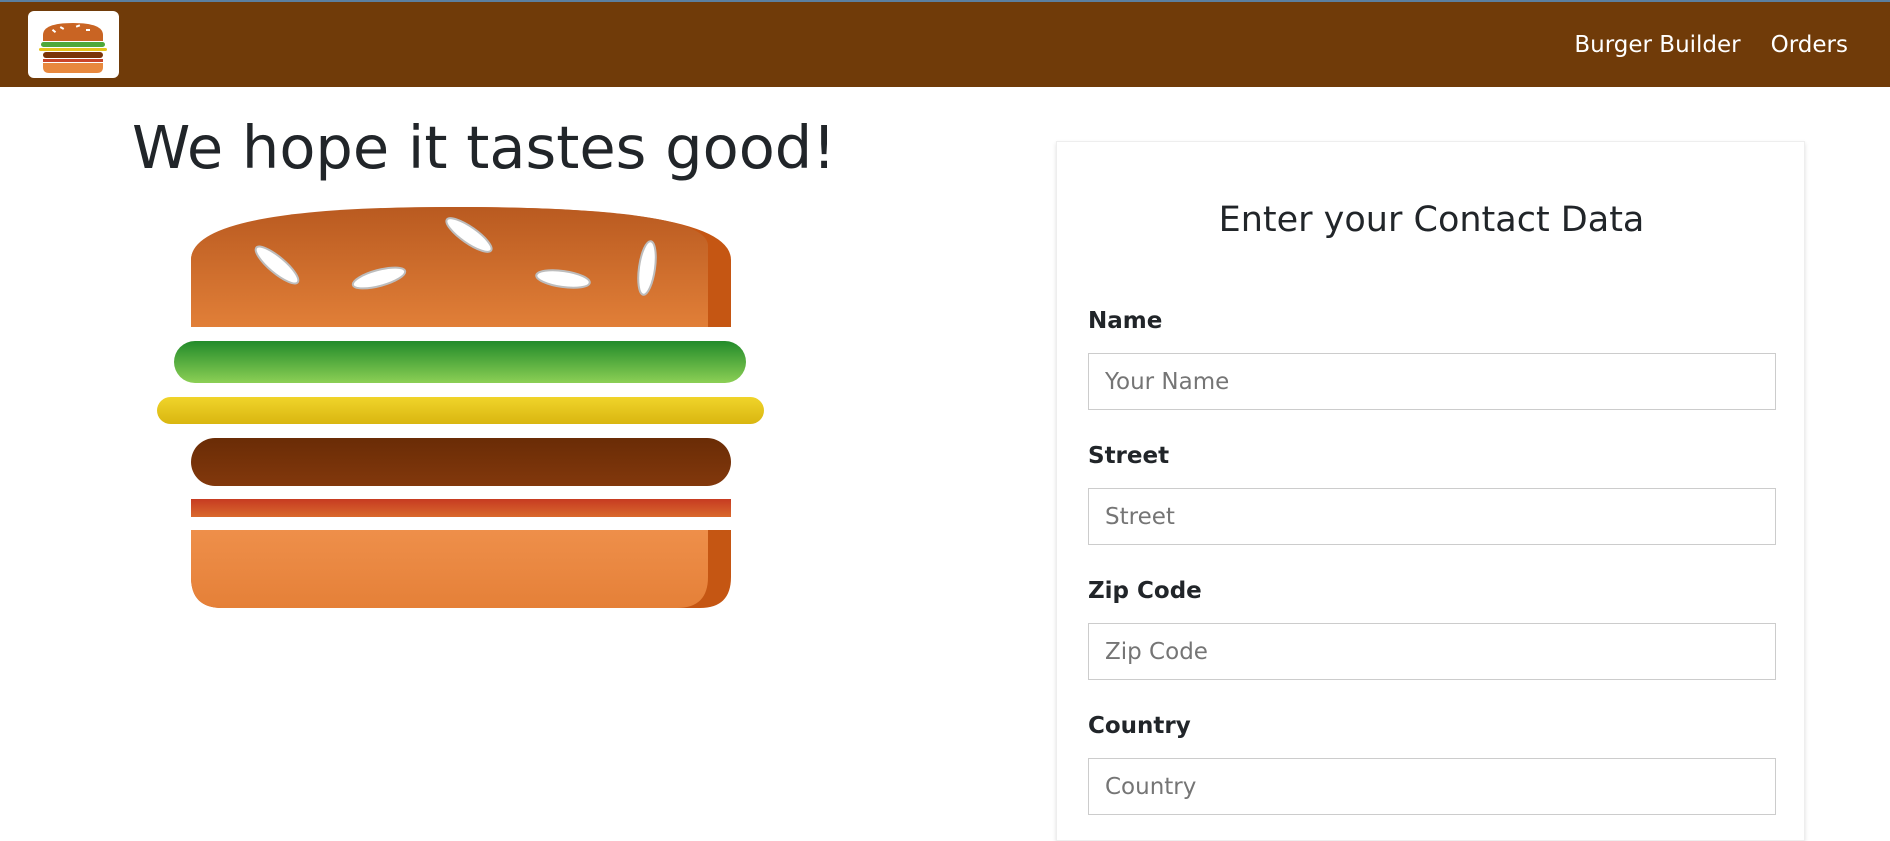 The height and width of the screenshot is (841, 1890). I want to click on name-input, so click(1432, 381).